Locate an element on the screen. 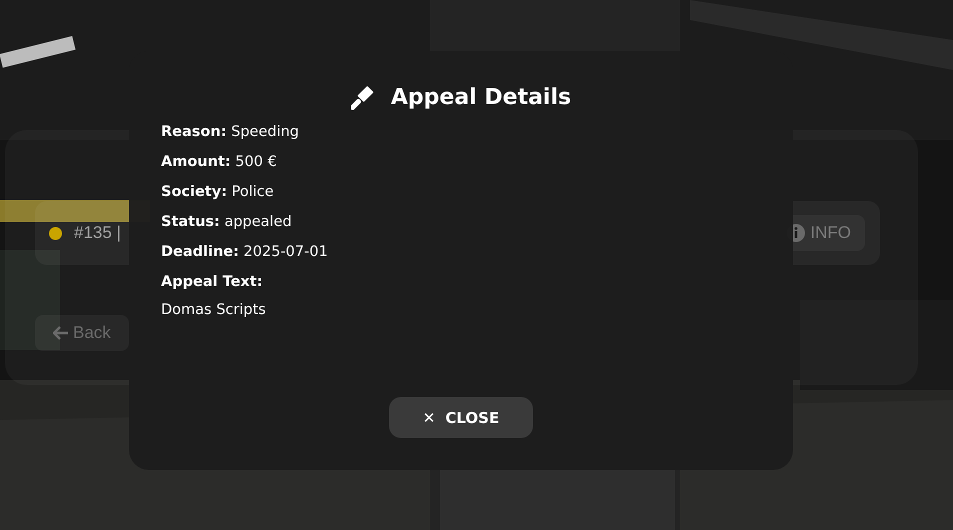 This screenshot has width=953, height=530. appeal-summary: #135 | is located at coordinates (97, 232).